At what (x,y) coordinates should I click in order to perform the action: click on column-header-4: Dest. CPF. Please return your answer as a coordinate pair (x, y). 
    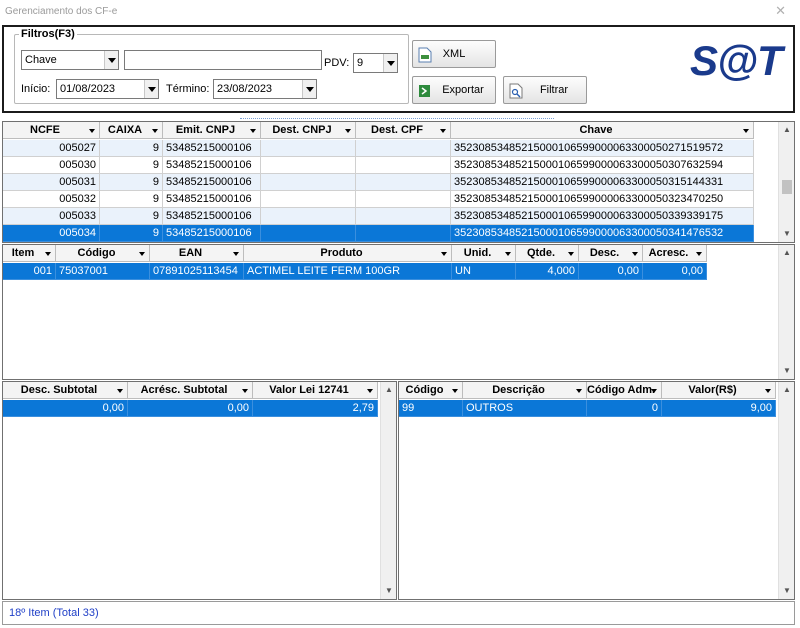
    Looking at the image, I should click on (403, 130).